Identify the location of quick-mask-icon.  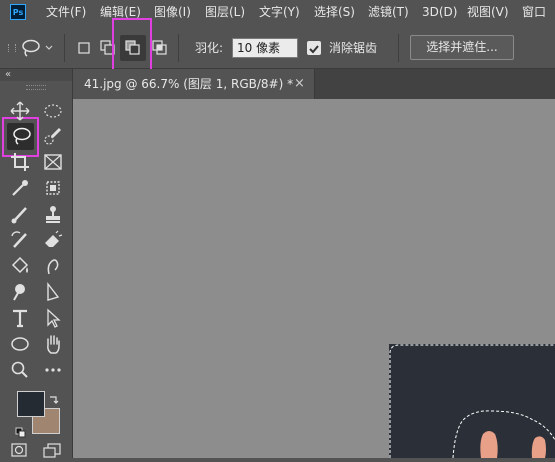
(19, 450).